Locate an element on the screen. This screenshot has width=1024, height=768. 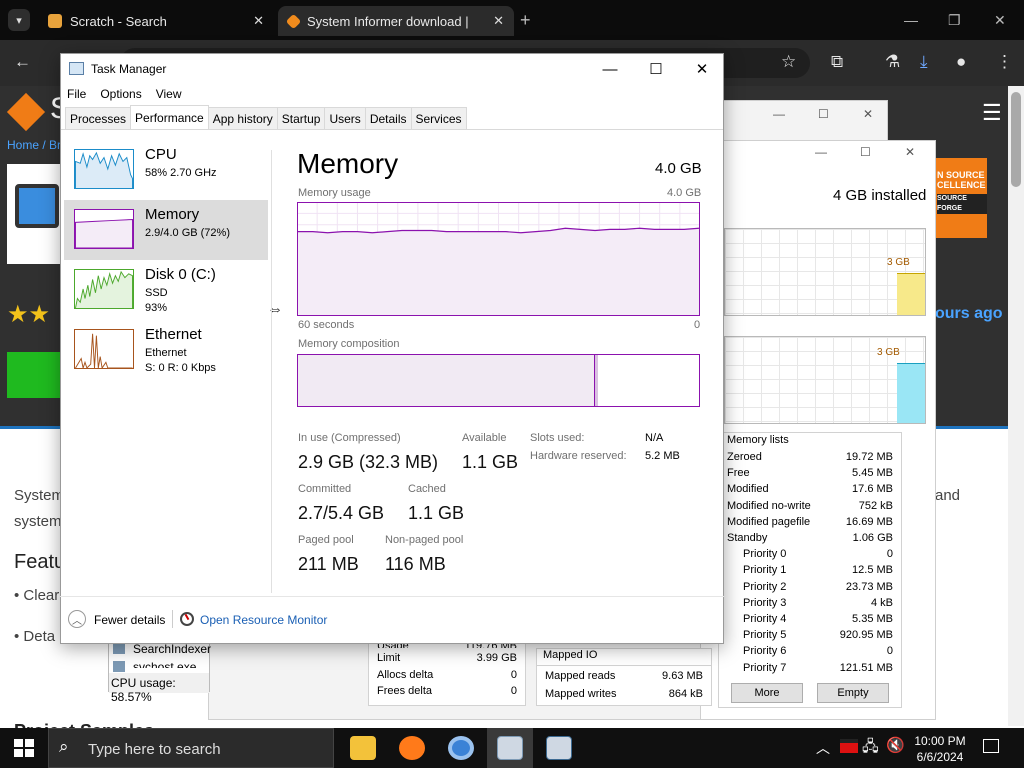
mapped-reads-value: 9.63 MB is located at coordinates (682, 676).